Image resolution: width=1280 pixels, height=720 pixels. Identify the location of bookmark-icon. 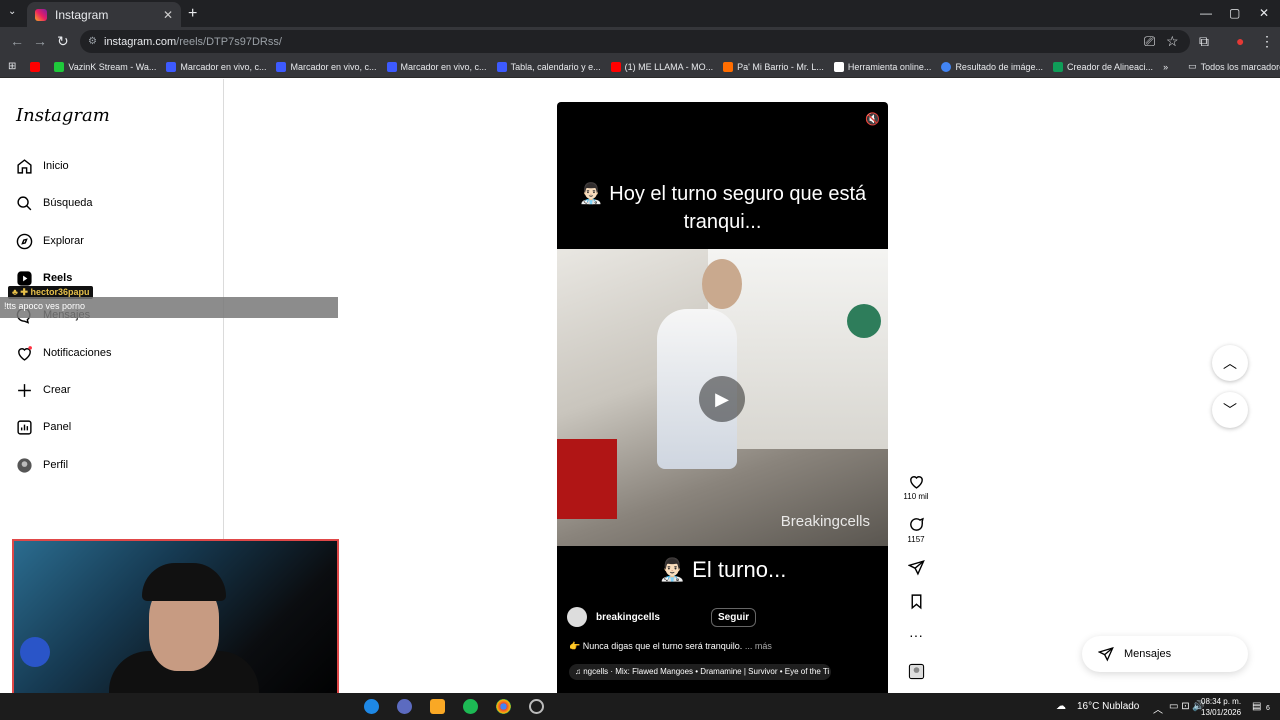
(916, 602).